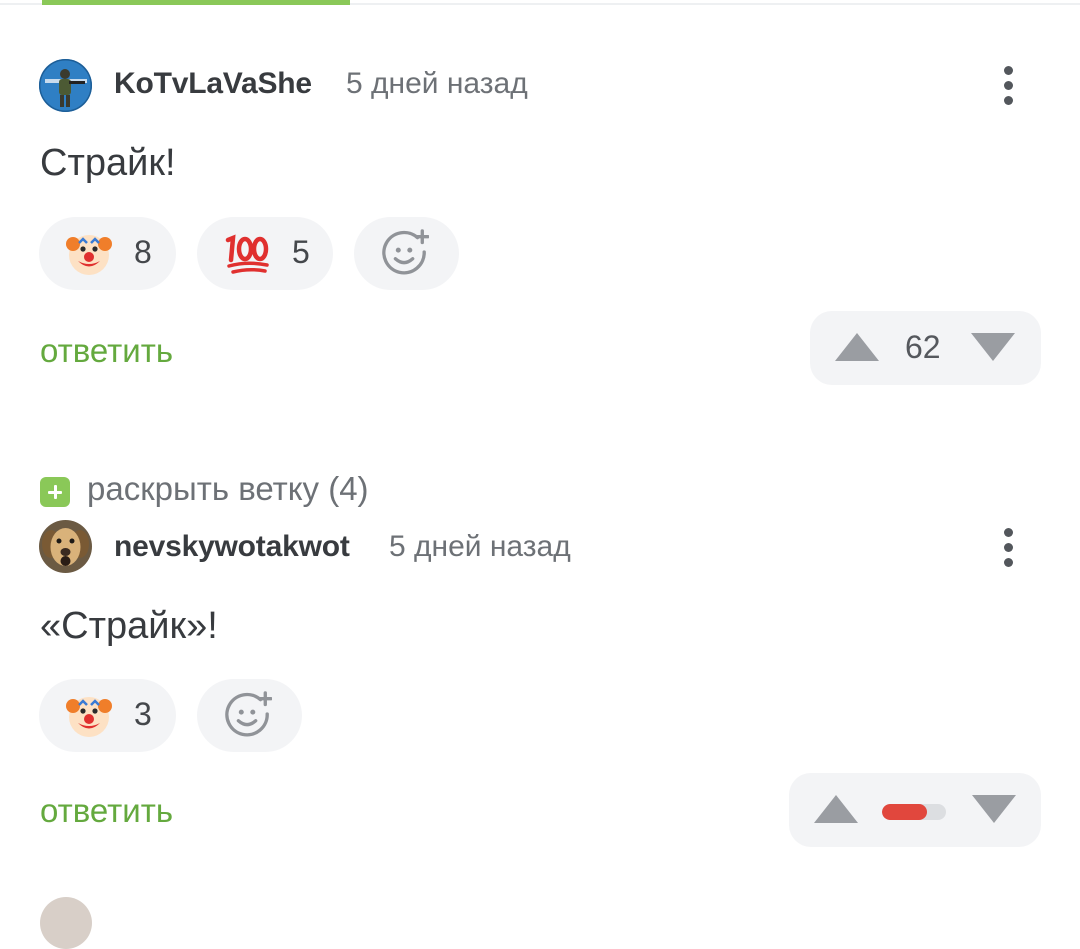 Image resolution: width=1080 pixels, height=949 pixels. I want to click on rating-bar-fill, so click(904, 812).